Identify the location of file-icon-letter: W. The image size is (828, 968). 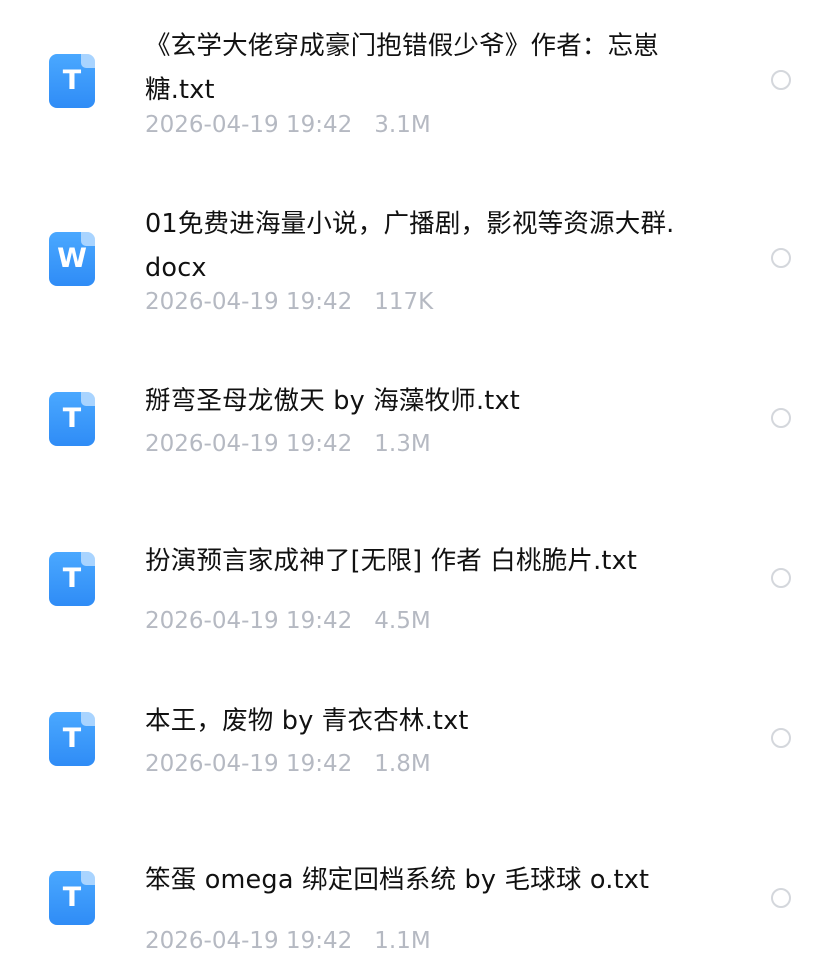
(72, 258).